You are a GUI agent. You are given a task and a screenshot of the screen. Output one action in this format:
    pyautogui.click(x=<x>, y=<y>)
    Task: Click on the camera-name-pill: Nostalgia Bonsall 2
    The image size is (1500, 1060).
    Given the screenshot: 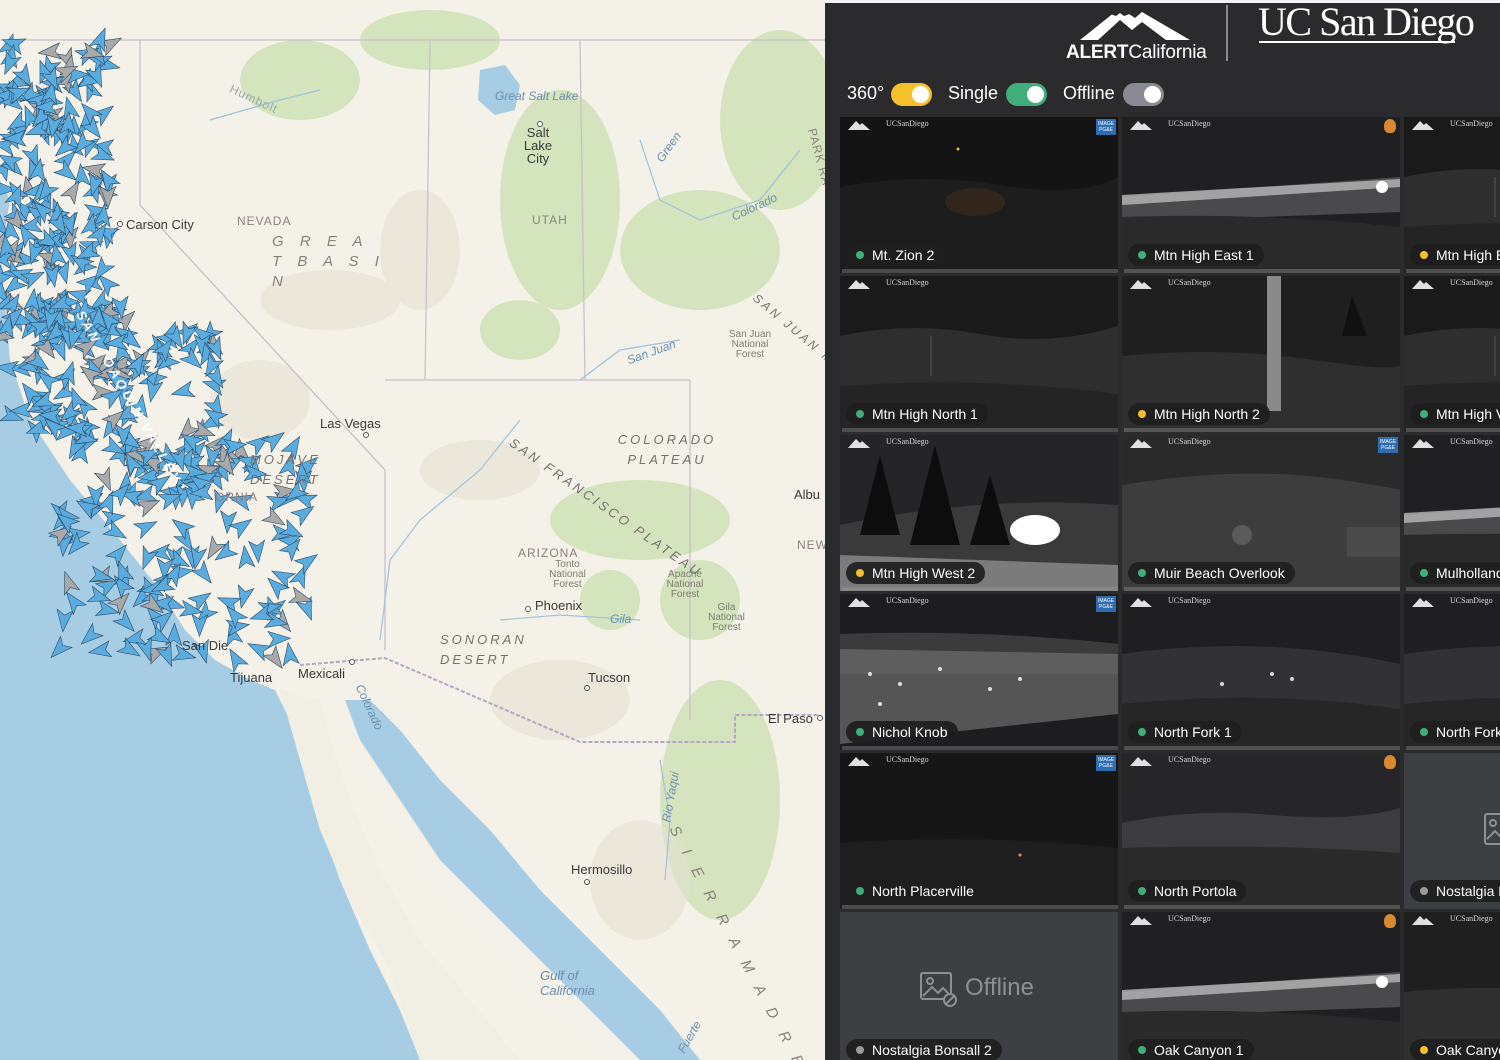 What is the action you would take?
    pyautogui.click(x=924, y=1049)
    